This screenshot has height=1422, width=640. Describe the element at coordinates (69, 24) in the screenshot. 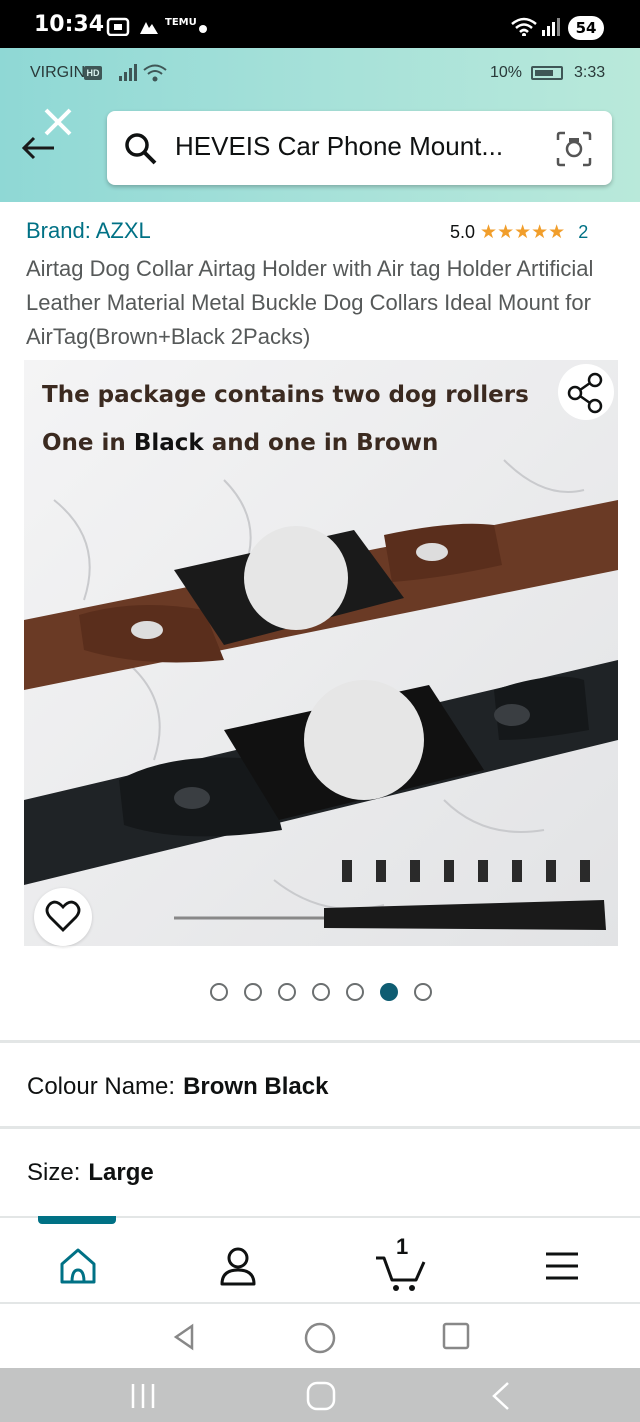

I see `status-time: 10:34` at that location.